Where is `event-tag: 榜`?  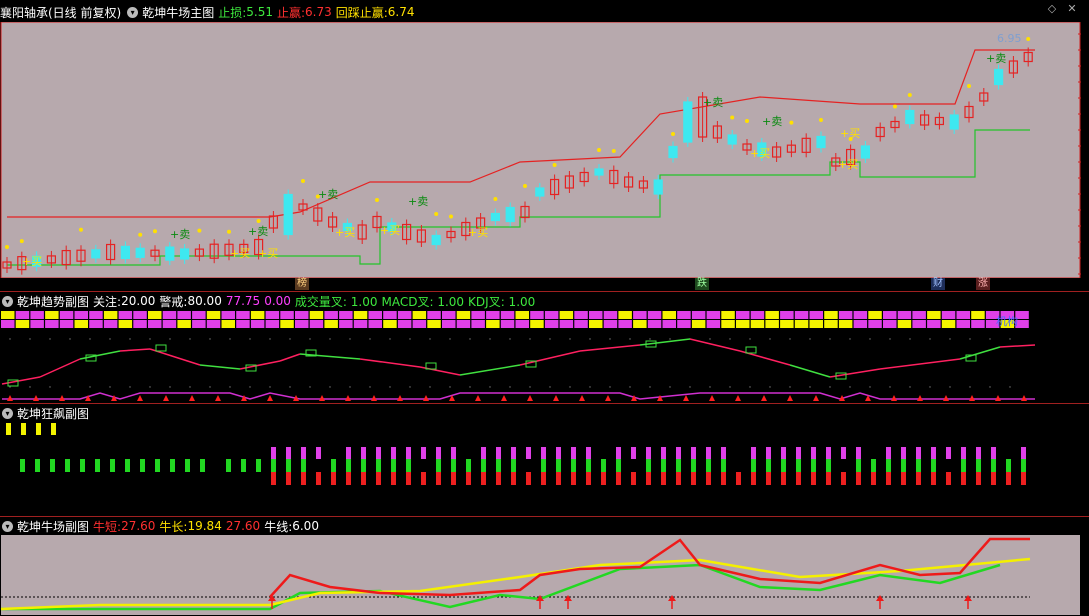
event-tag: 榜 is located at coordinates (302, 284).